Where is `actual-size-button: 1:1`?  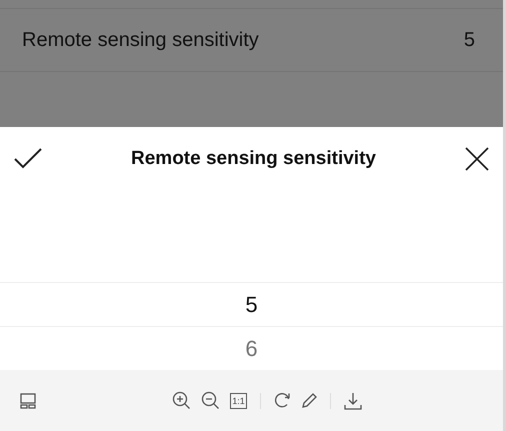 actual-size-button: 1:1 is located at coordinates (238, 400).